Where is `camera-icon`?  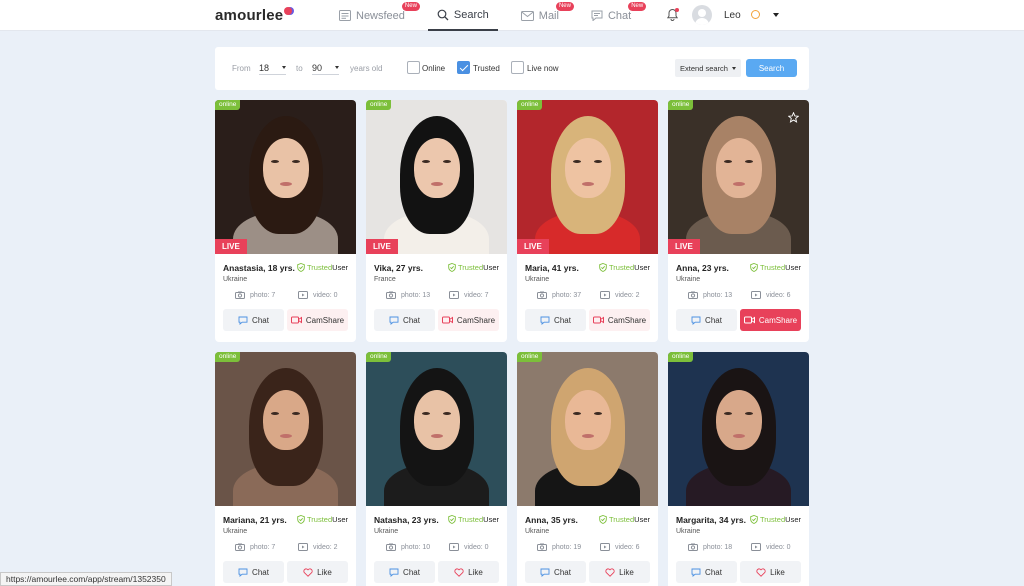
camera-icon is located at coordinates (542, 547).